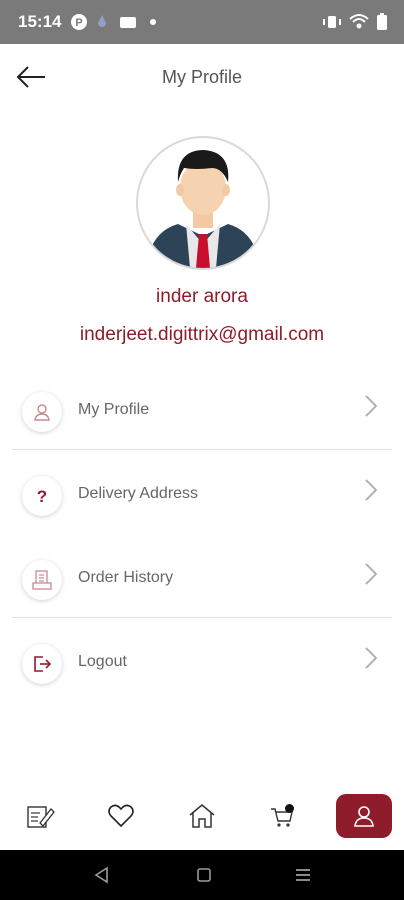  Describe the element at coordinates (138, 493) in the screenshot. I see `menu-label: Delivery Address` at that location.